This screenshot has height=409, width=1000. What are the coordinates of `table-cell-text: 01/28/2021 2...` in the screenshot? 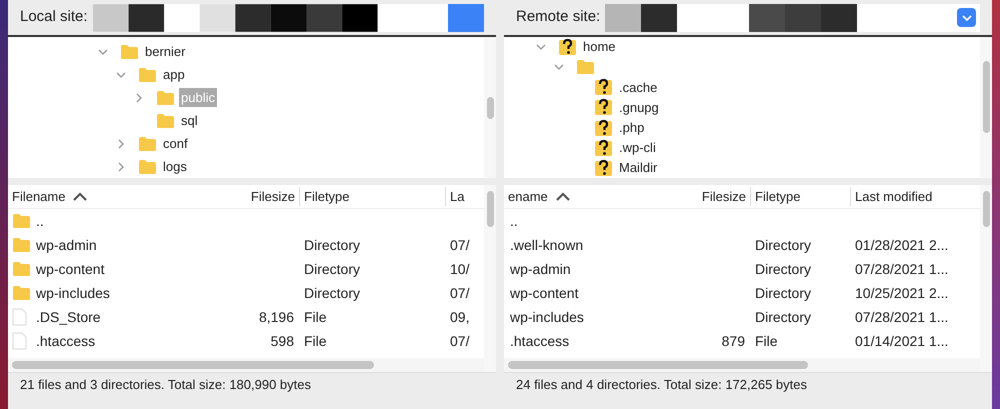 It's located at (901, 245).